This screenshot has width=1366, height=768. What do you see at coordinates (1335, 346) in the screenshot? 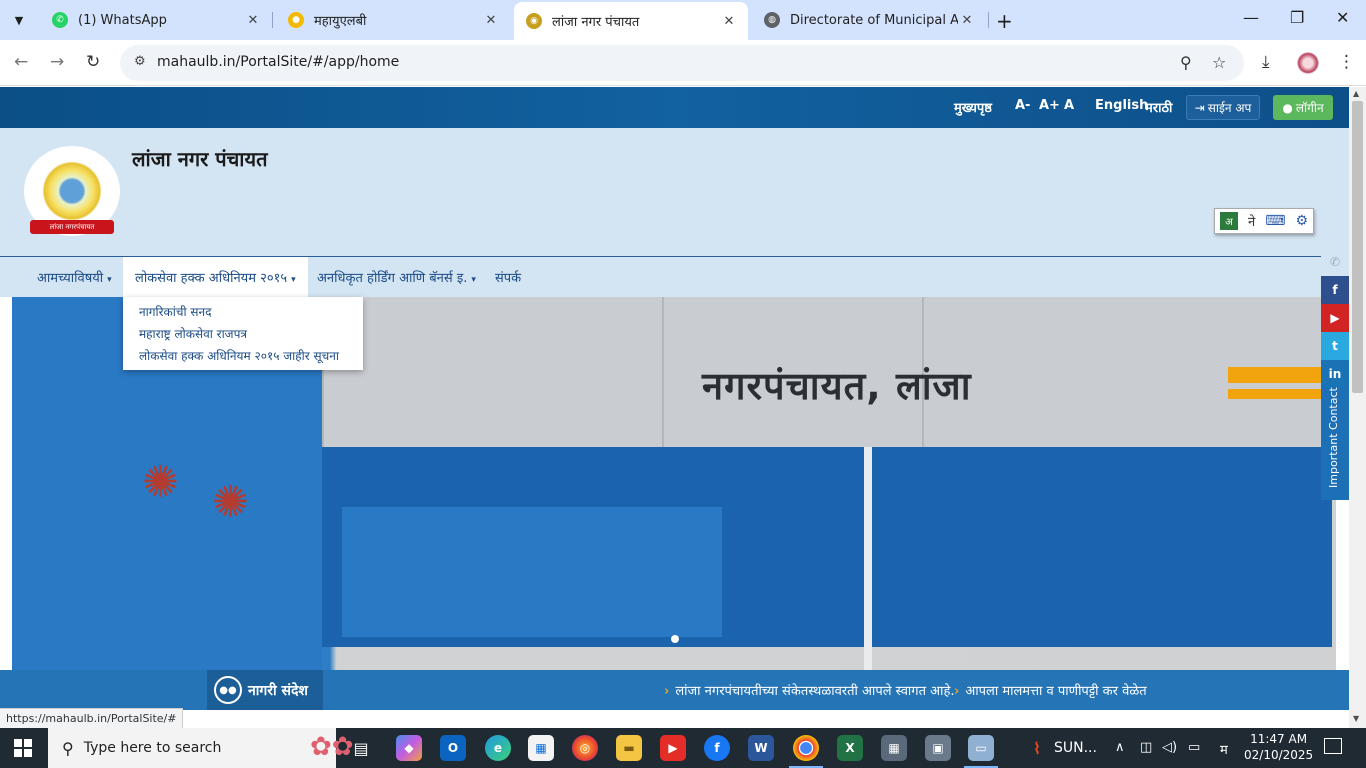
I see `twitter-icon: t` at bounding box center [1335, 346].